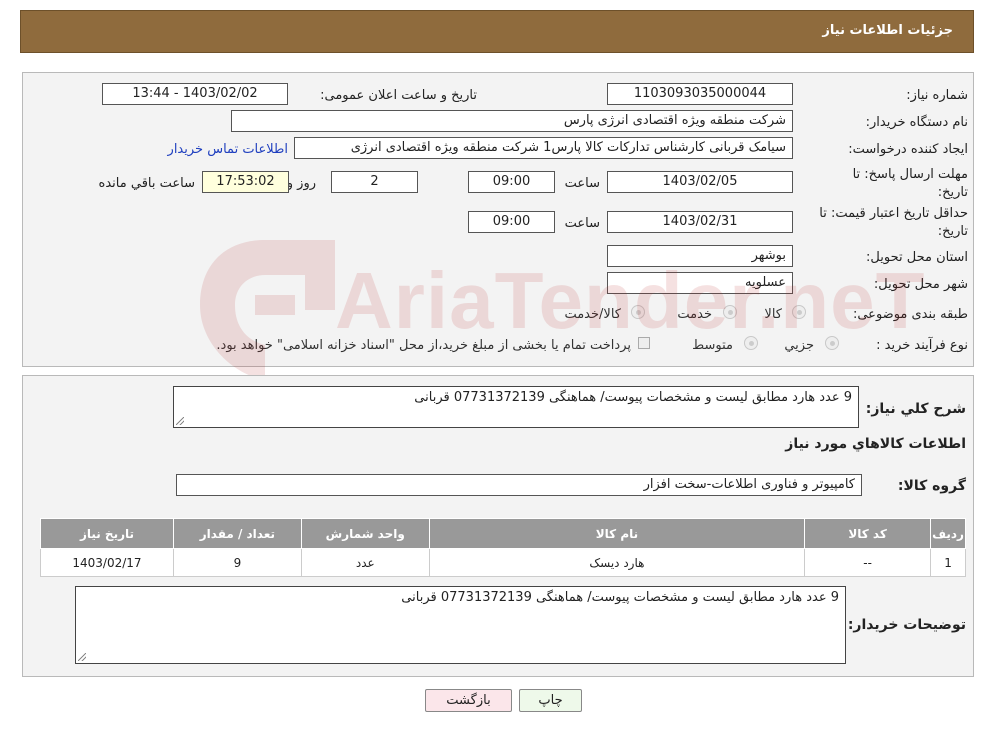 This screenshot has height=733, width=985. I want to click on process-radio-medium, so click(751, 343).